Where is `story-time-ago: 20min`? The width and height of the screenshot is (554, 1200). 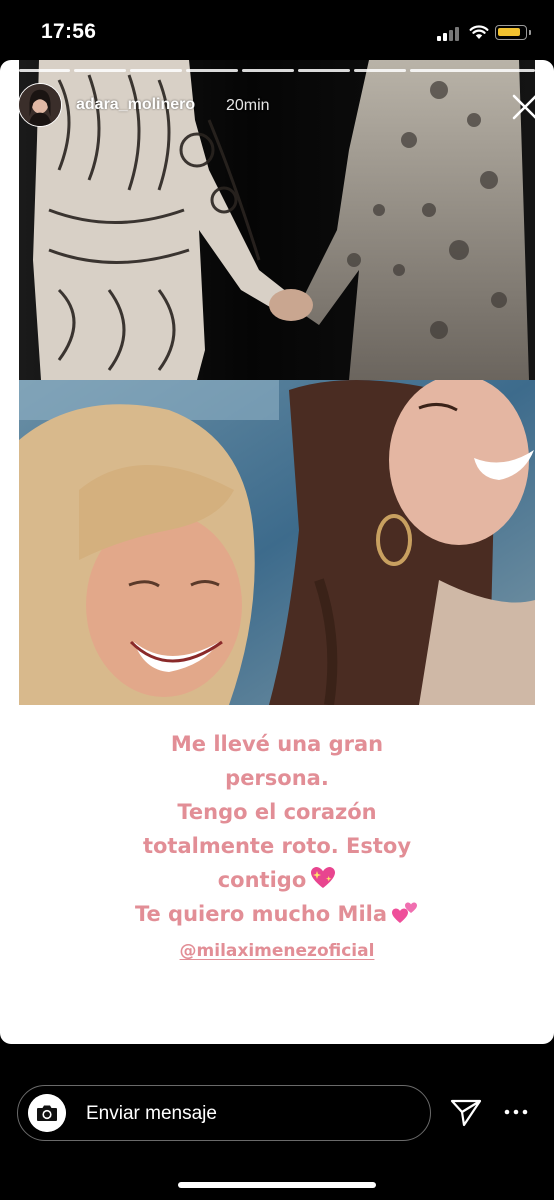
story-time-ago: 20min is located at coordinates (248, 105).